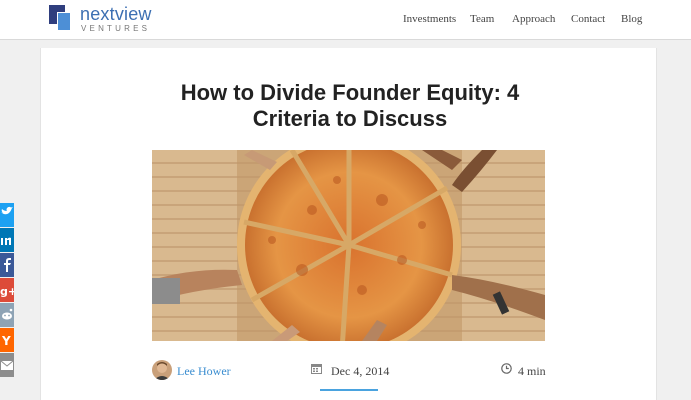  I want to click on twitter-icon, so click(7, 215).